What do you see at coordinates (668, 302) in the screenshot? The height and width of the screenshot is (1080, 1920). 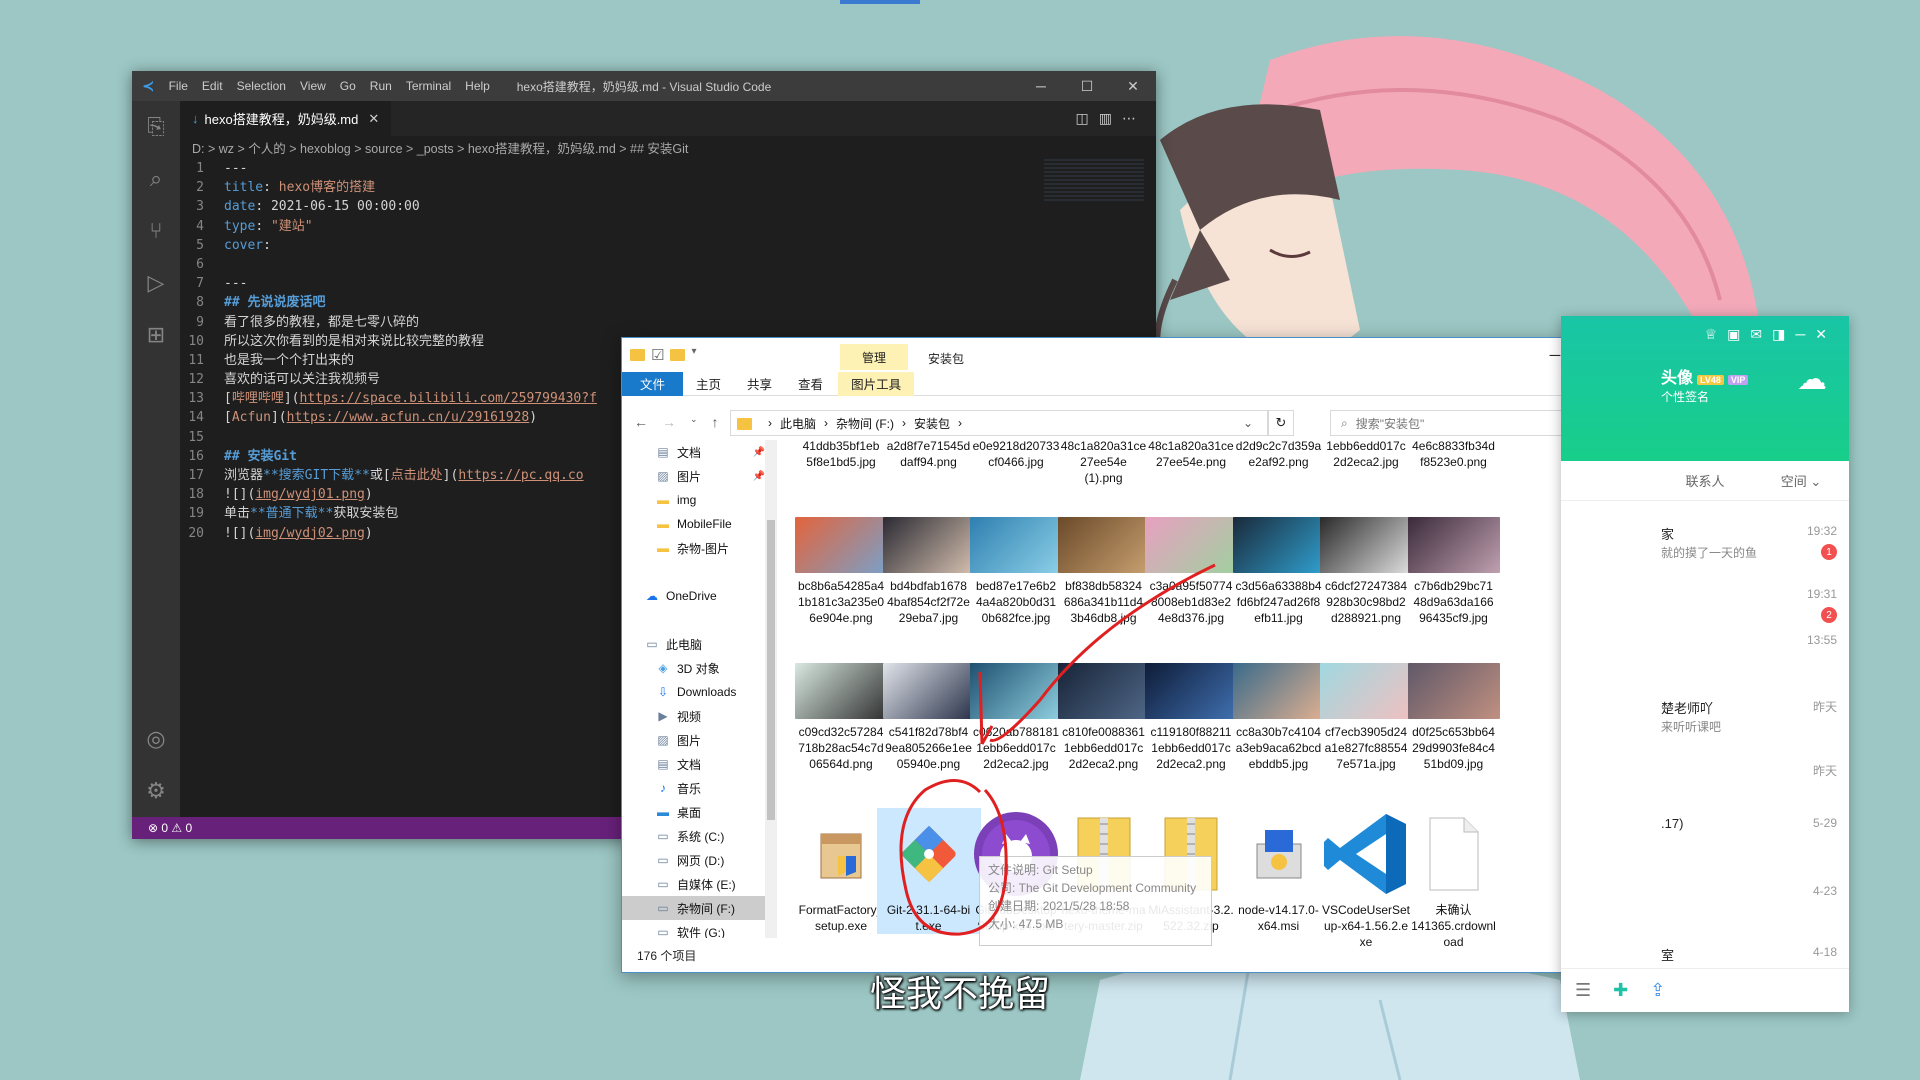 I see `code-line: 8 ## 先说说废话吧` at bounding box center [668, 302].